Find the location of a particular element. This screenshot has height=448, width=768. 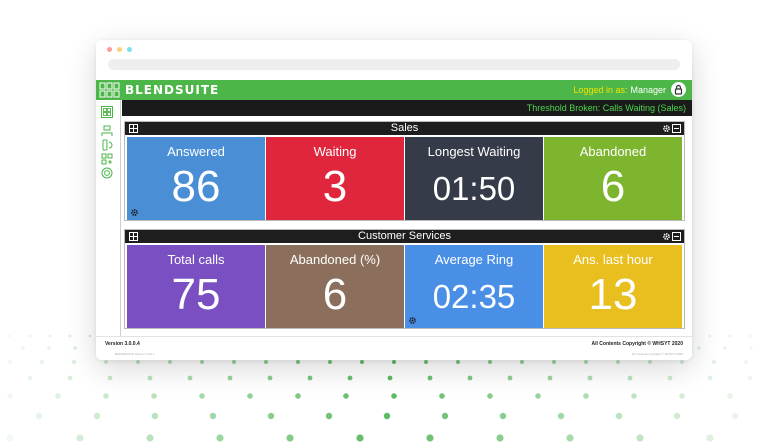

login-status: Logged in as: Manager is located at coordinates (619, 90).